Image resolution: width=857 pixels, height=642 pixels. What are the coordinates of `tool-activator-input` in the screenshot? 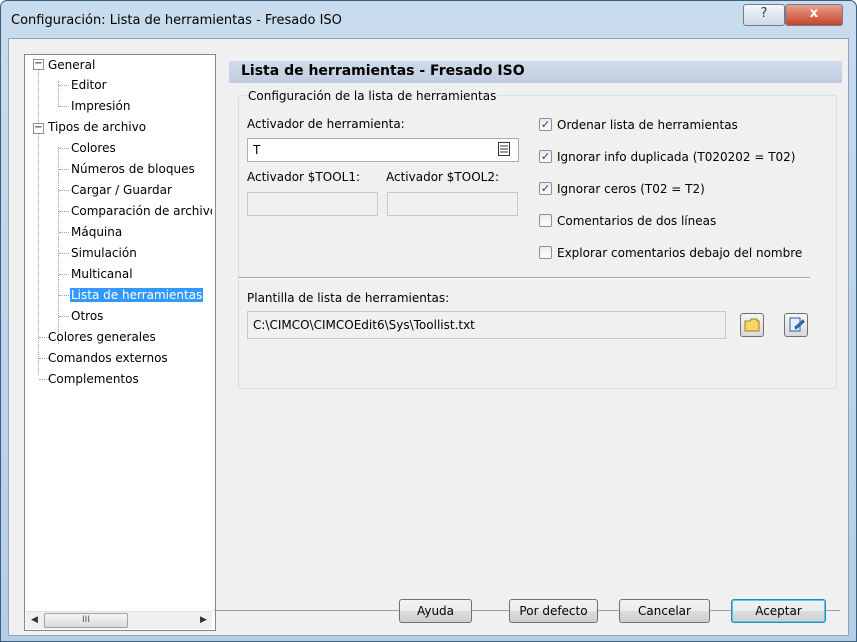 It's located at (383, 150).